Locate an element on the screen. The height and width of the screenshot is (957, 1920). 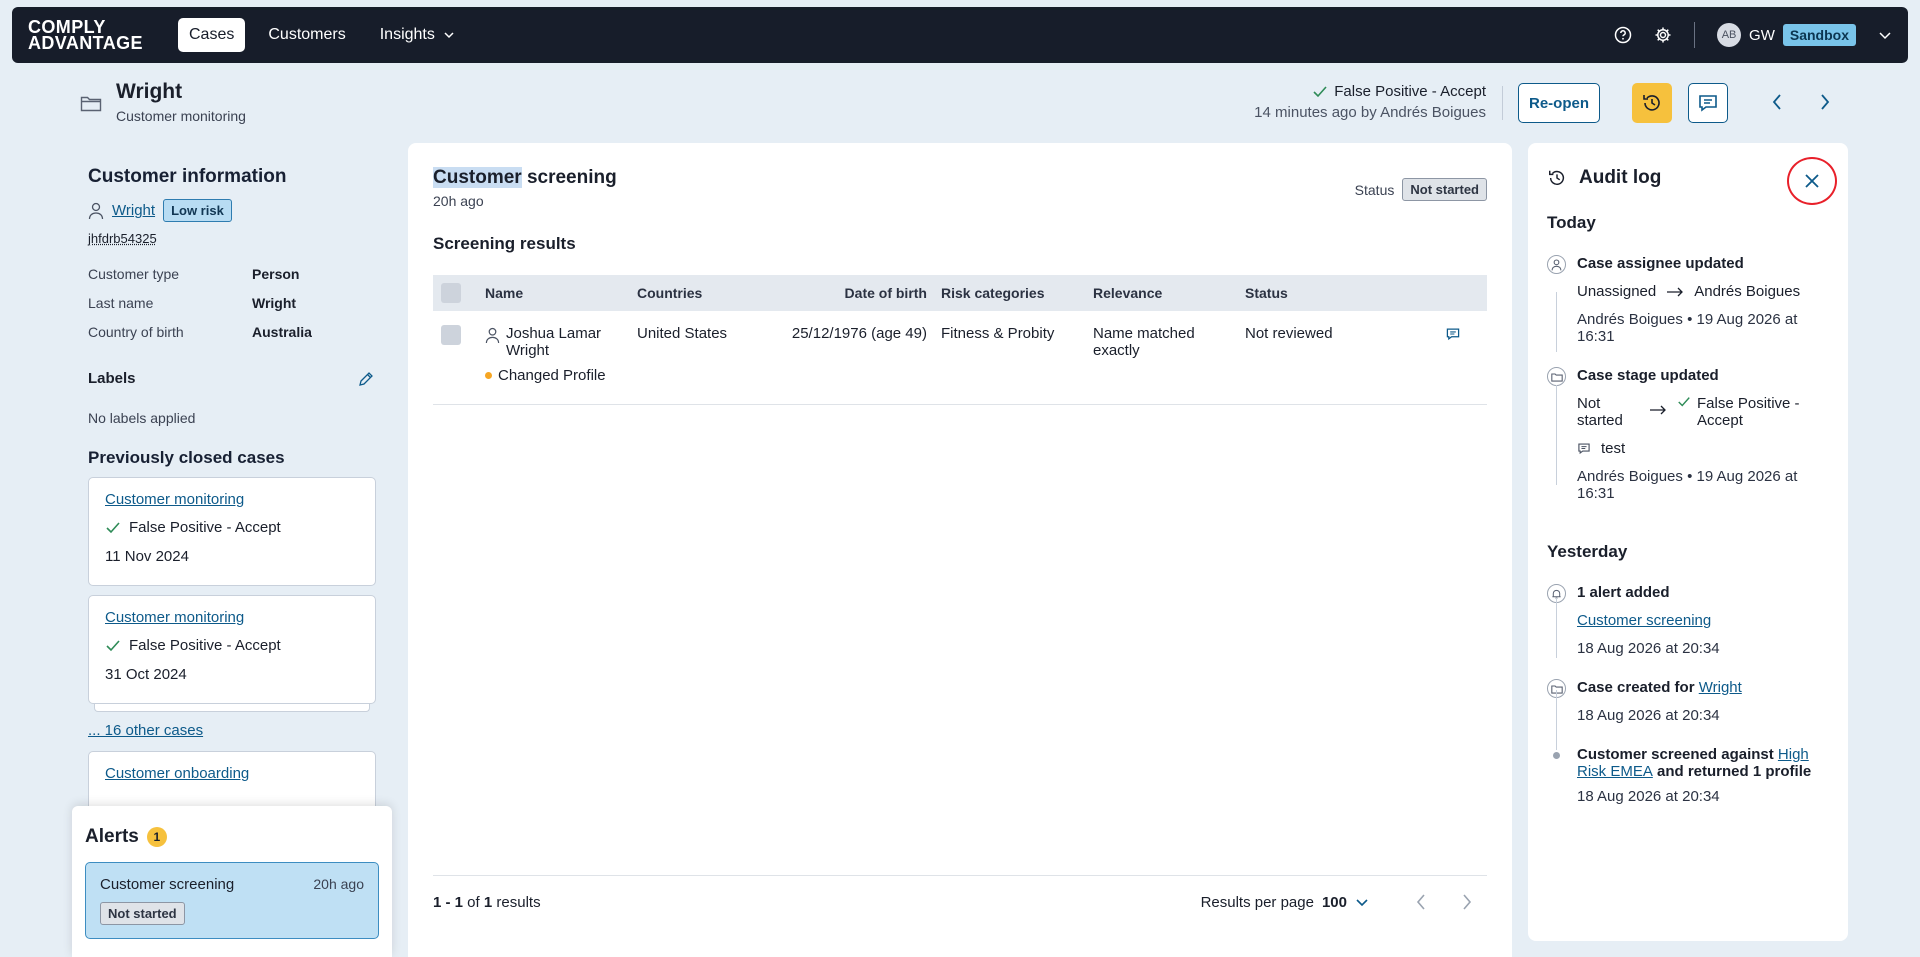
audit-comment-text: test is located at coordinates (1613, 448).